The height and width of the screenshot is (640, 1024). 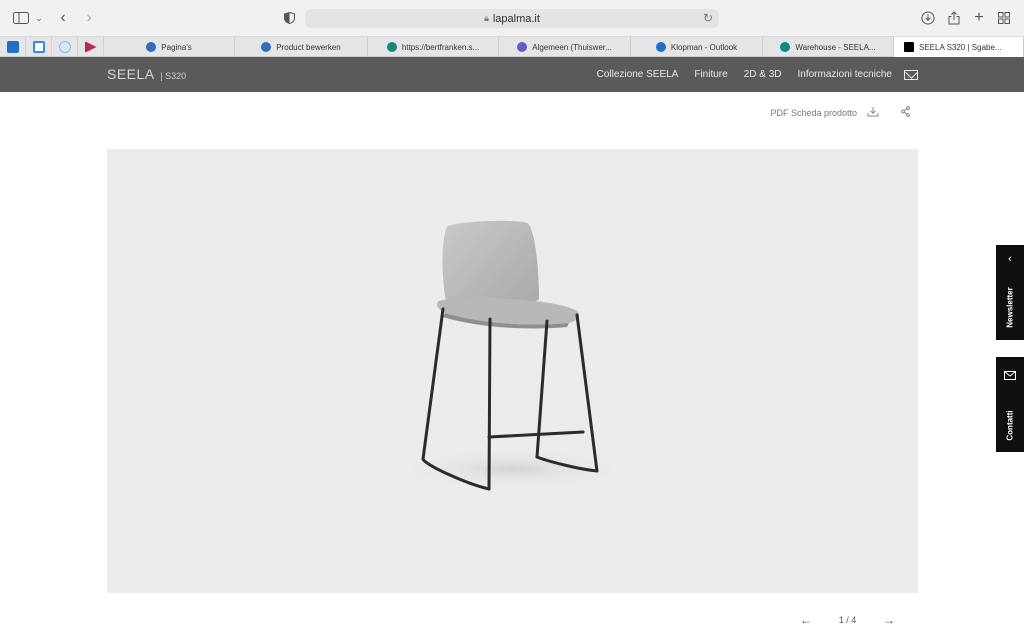 What do you see at coordinates (1010, 404) in the screenshot?
I see `contacts-tab: Contatti` at bounding box center [1010, 404].